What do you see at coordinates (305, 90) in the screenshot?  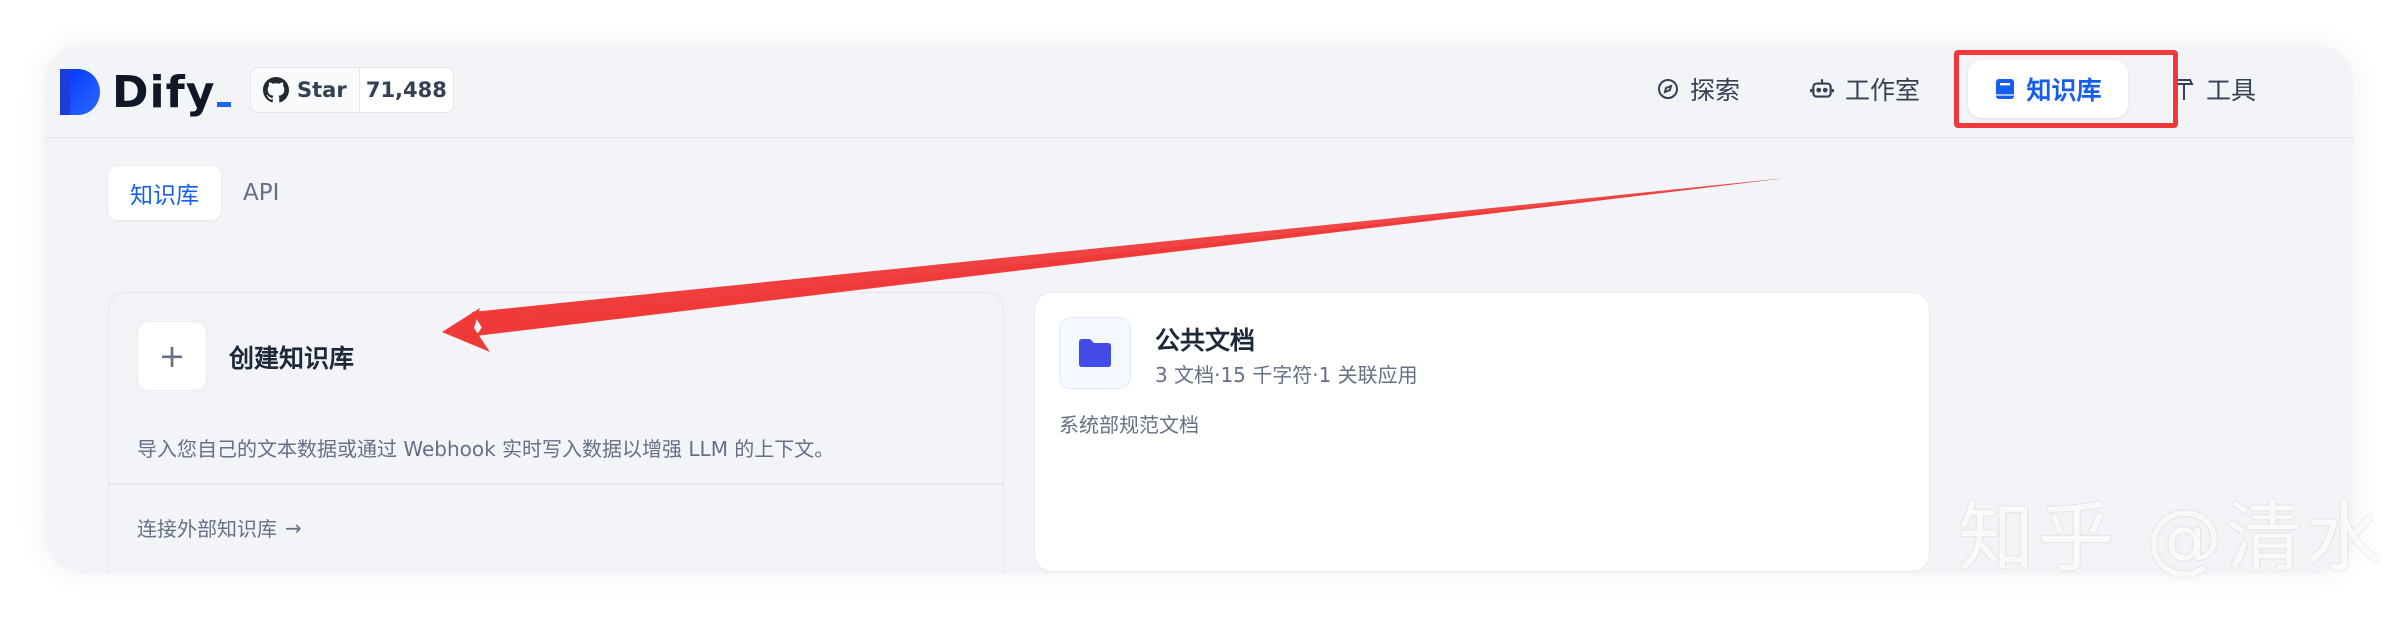 I see `github-star-label: Star` at bounding box center [305, 90].